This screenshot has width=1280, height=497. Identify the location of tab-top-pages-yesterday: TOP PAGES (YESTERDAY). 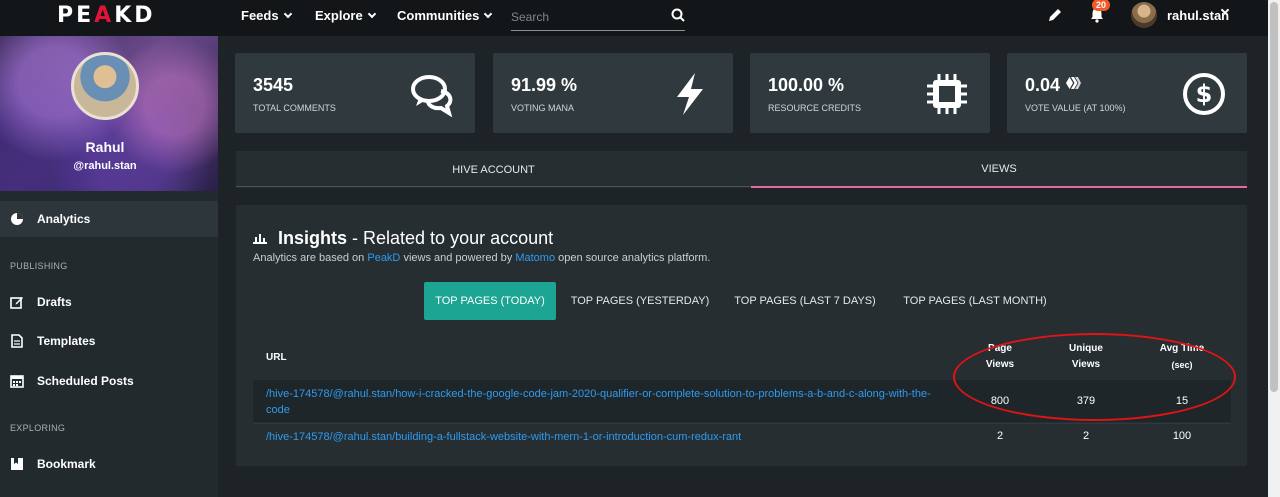
(640, 301).